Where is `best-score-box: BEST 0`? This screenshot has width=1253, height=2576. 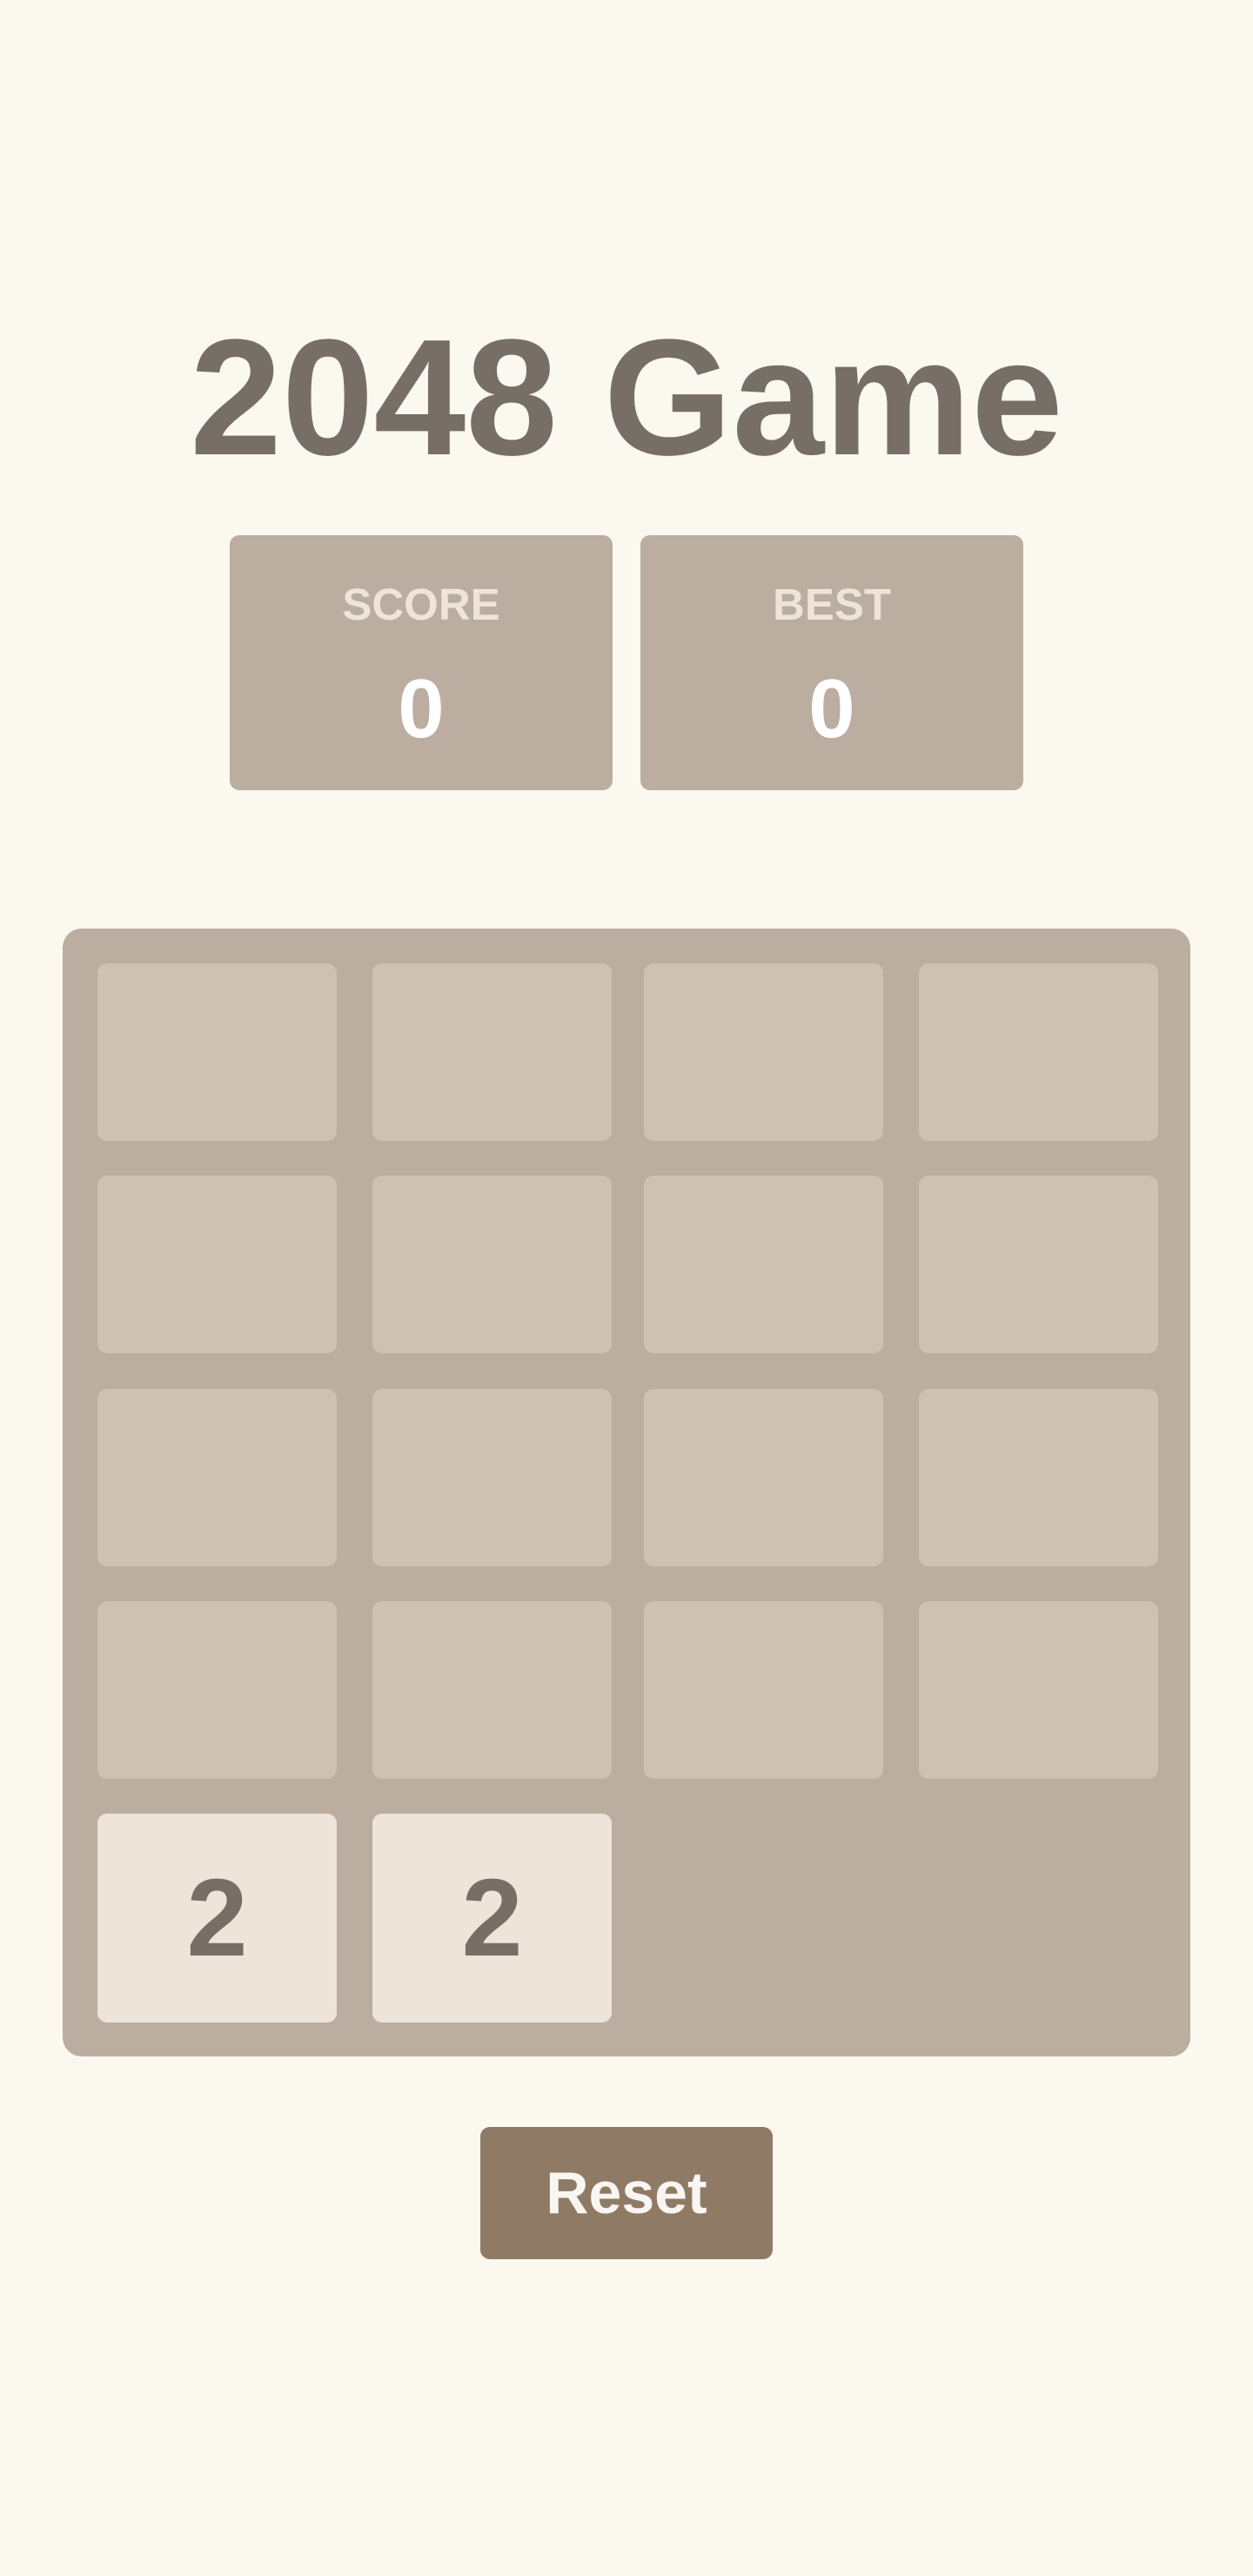
best-score-box: BEST 0 is located at coordinates (831, 662).